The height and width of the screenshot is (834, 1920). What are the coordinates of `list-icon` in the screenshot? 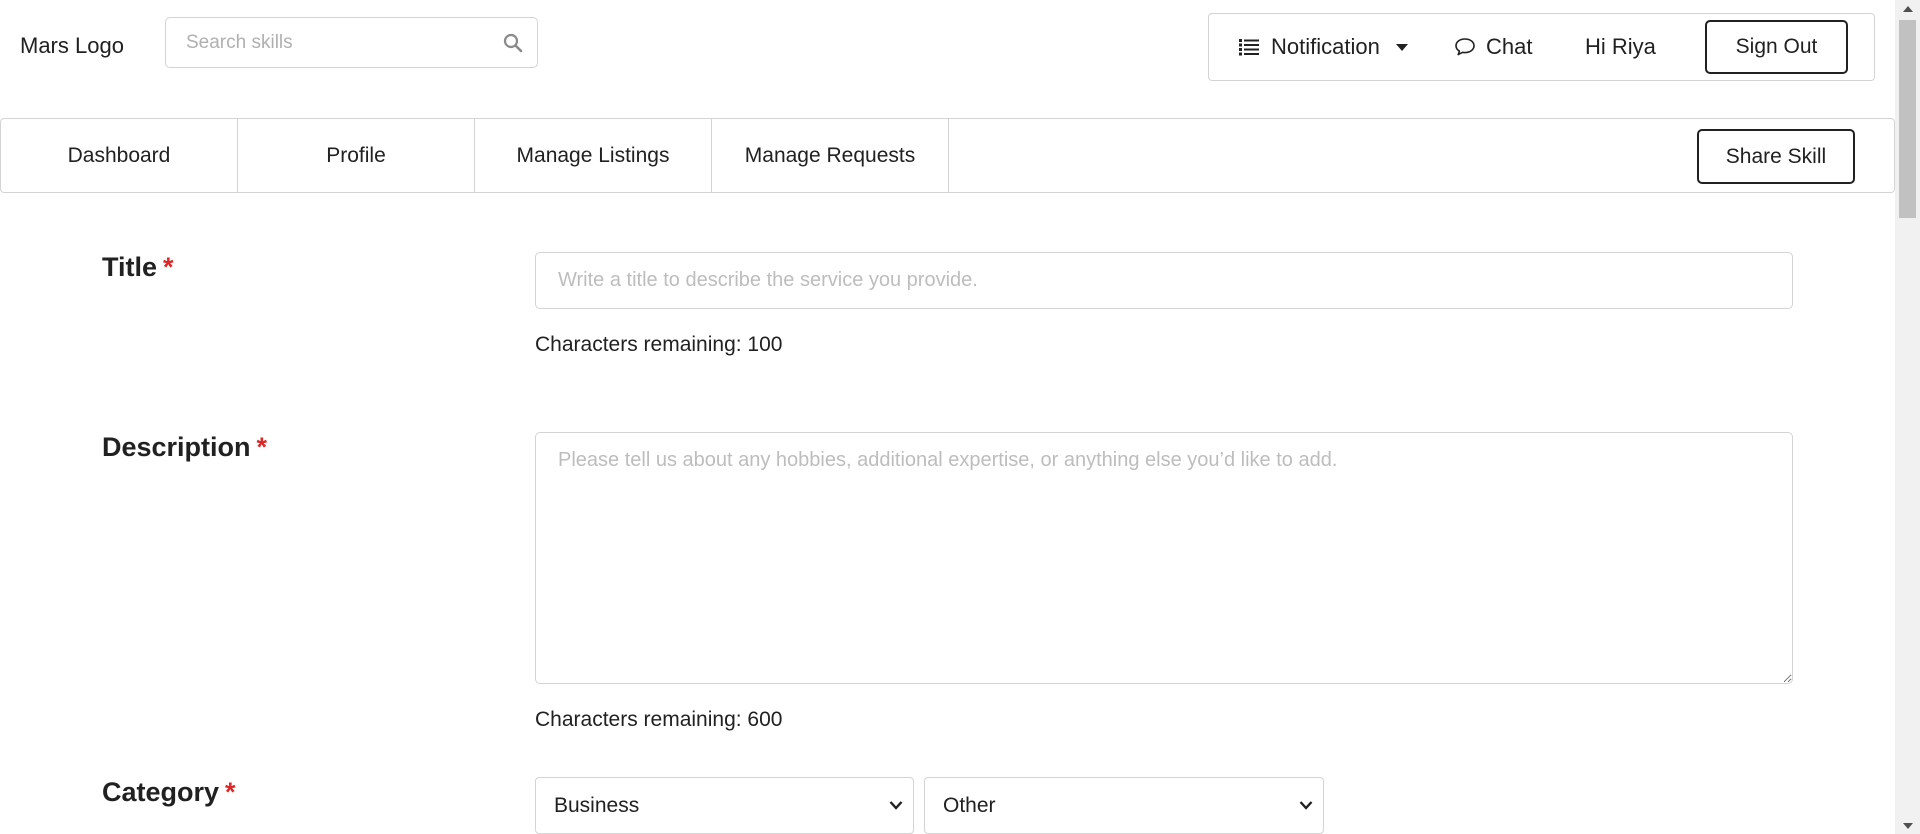 It's located at (1249, 47).